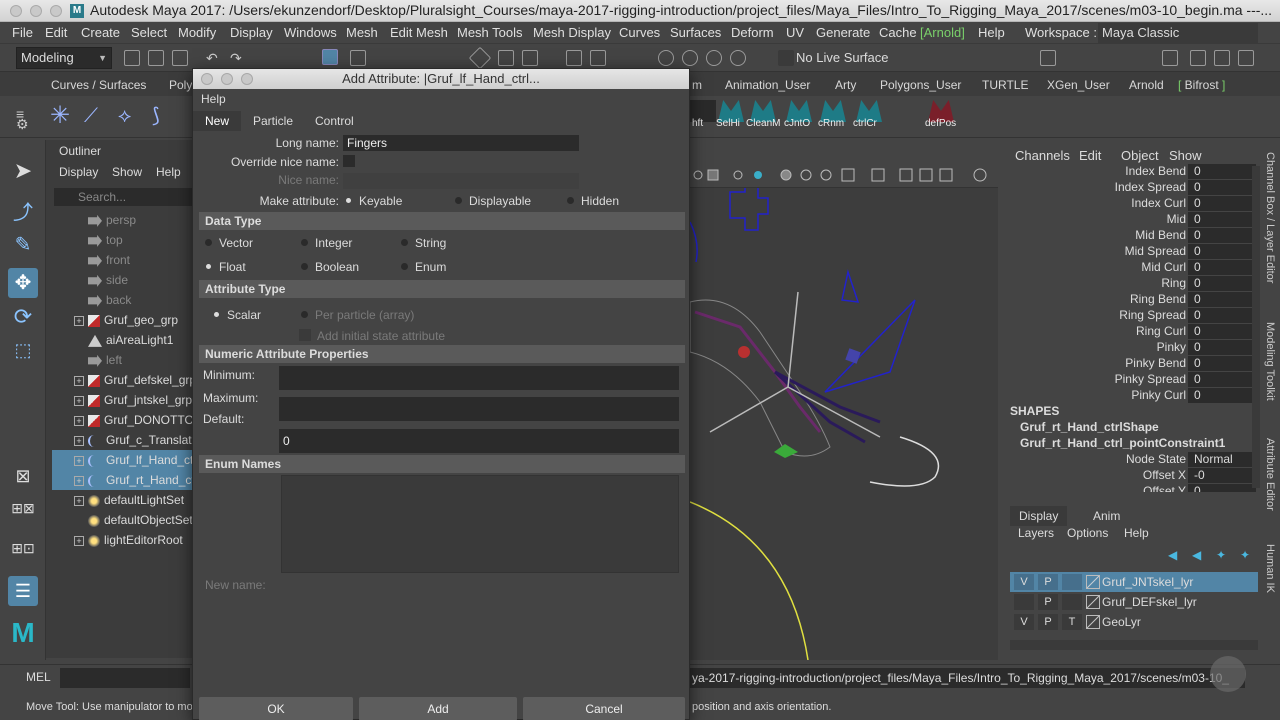 This screenshot has height=720, width=1280. I want to click on channel-row: Index Spread 0, so click(1131, 188).